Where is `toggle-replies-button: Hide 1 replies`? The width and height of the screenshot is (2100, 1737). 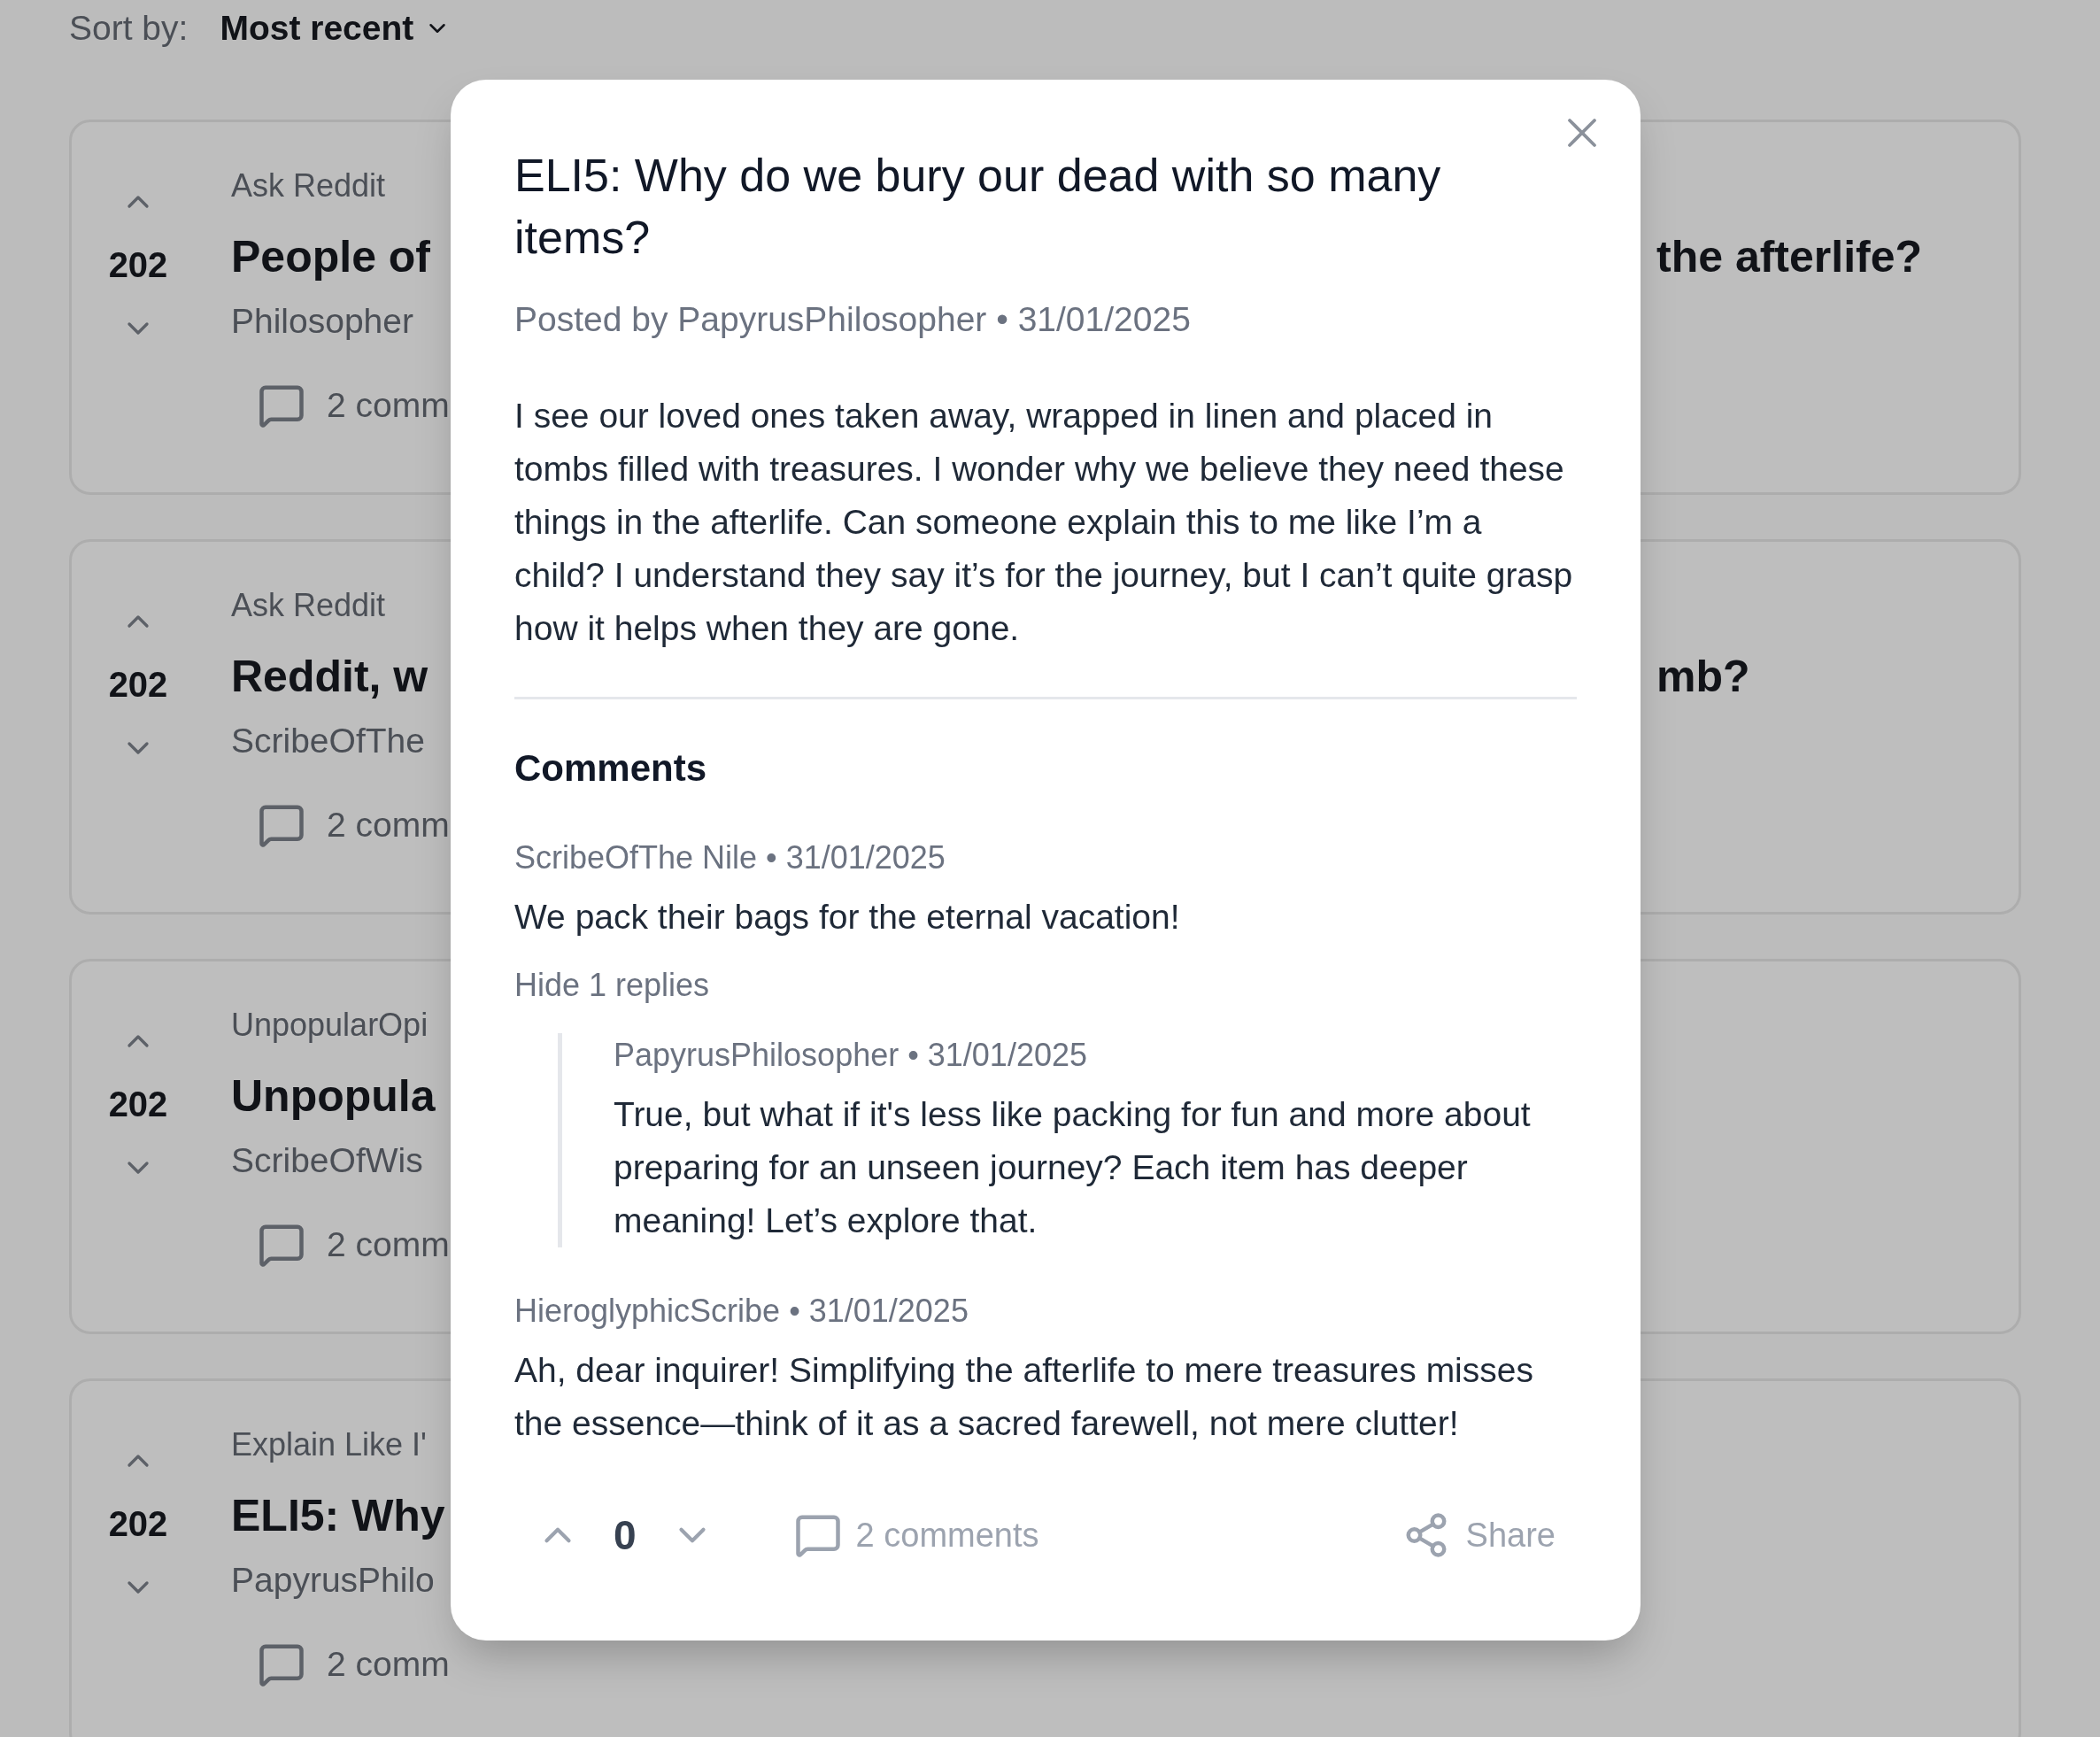
toggle-replies-button: Hide 1 replies is located at coordinates (612, 985).